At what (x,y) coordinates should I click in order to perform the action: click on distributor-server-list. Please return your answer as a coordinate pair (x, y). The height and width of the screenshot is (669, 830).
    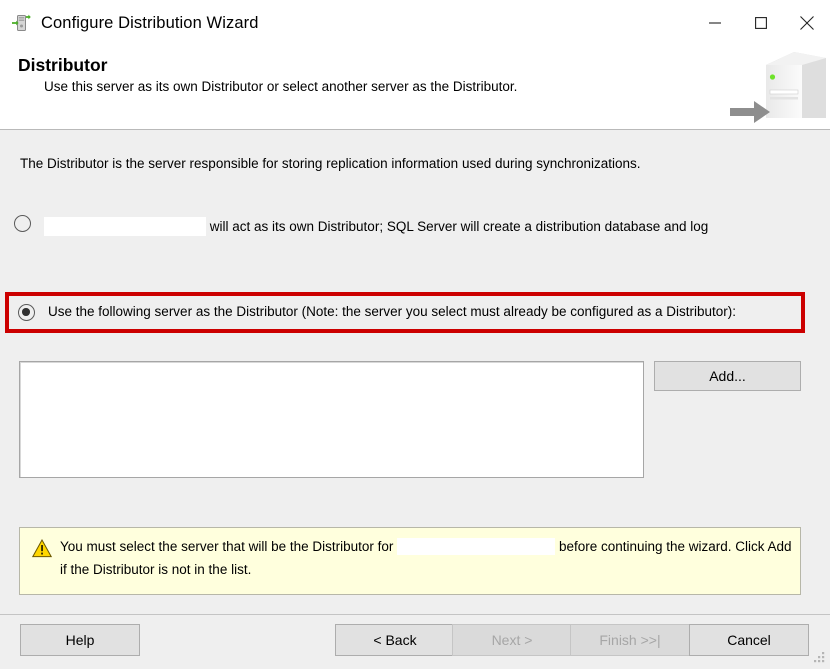
    Looking at the image, I should click on (331, 419).